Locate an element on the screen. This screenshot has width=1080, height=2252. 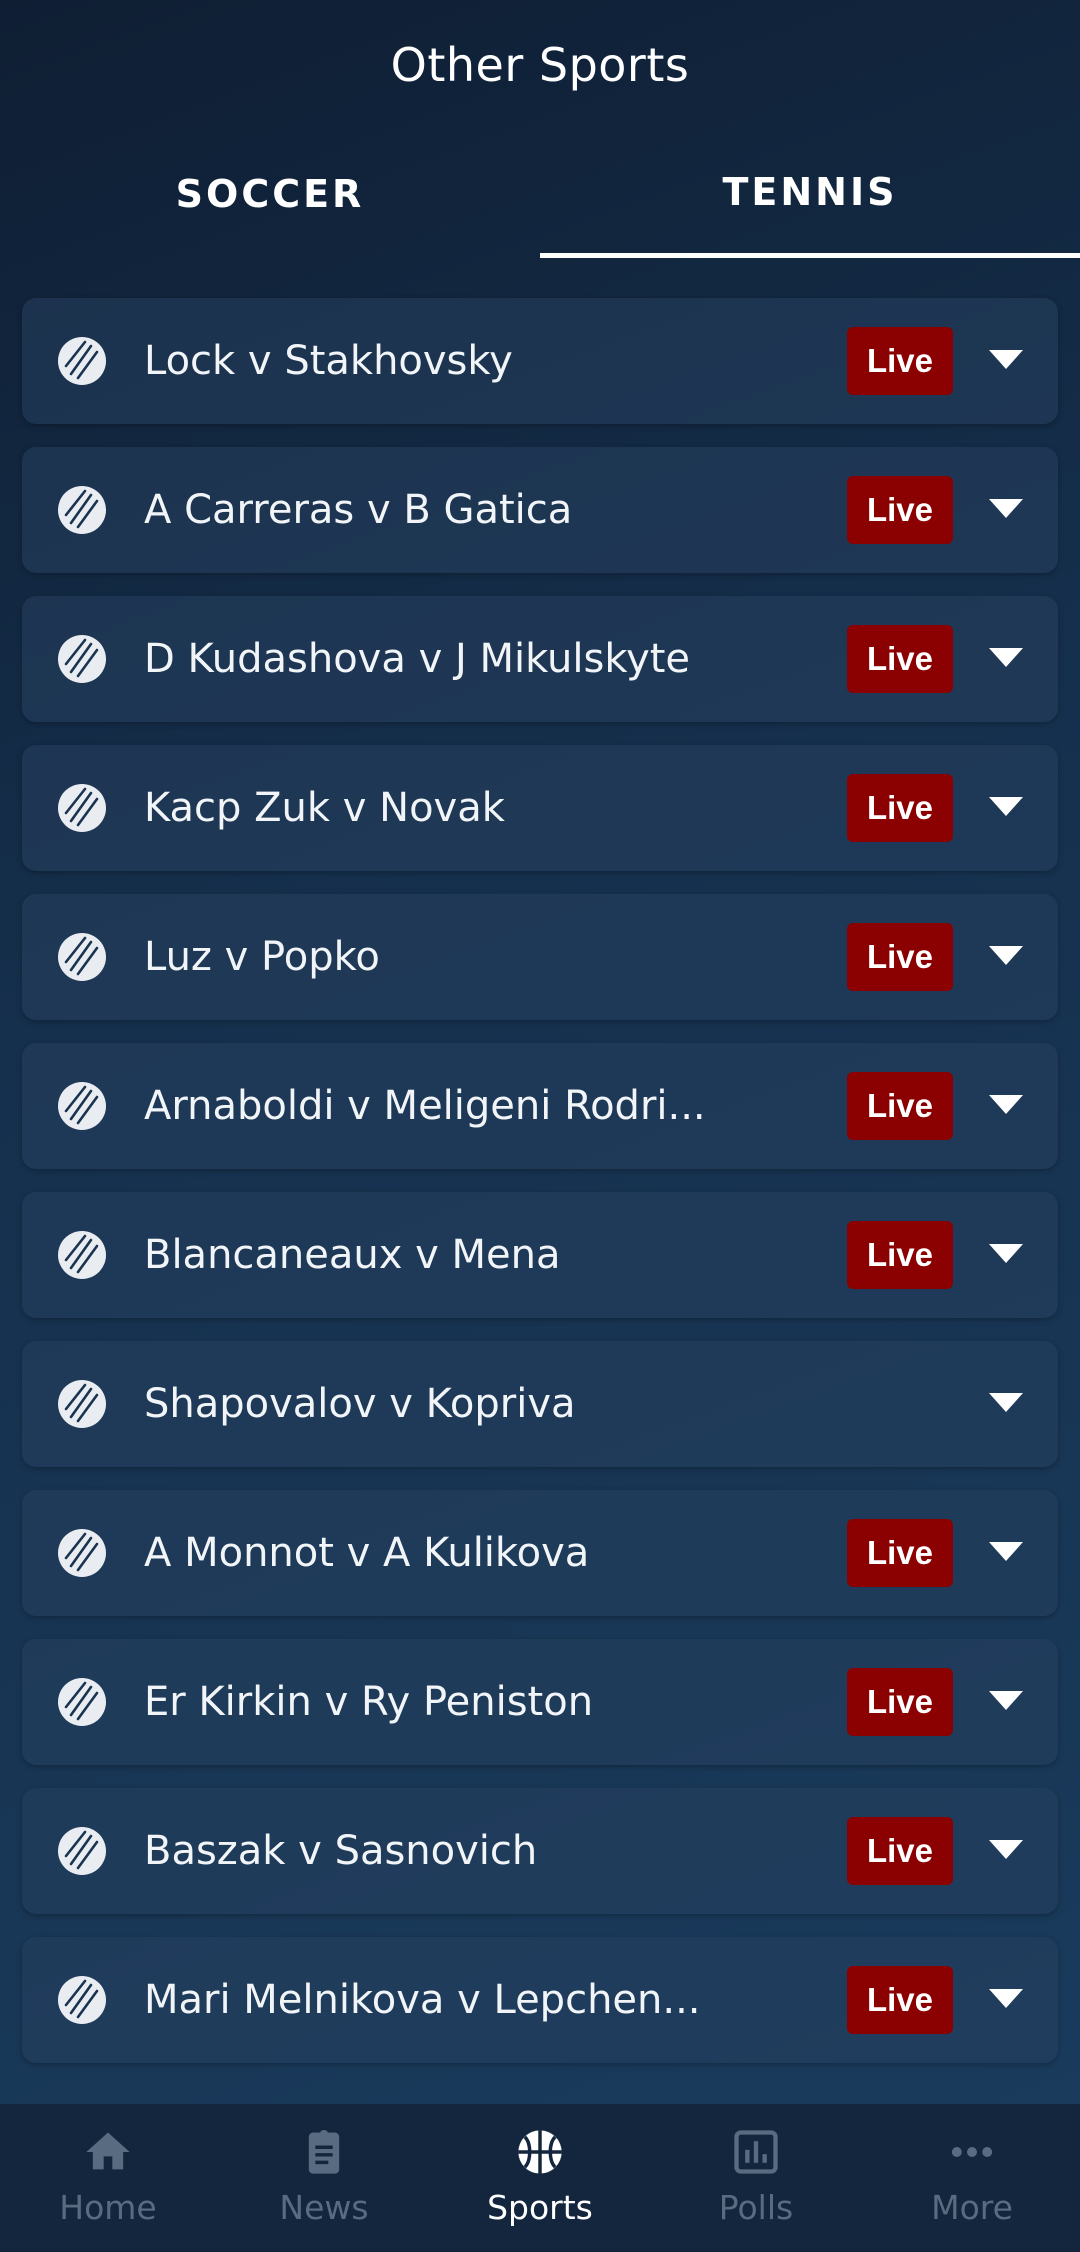
match-name: Er Kirkin v Ry Peniston is located at coordinates (369, 1702).